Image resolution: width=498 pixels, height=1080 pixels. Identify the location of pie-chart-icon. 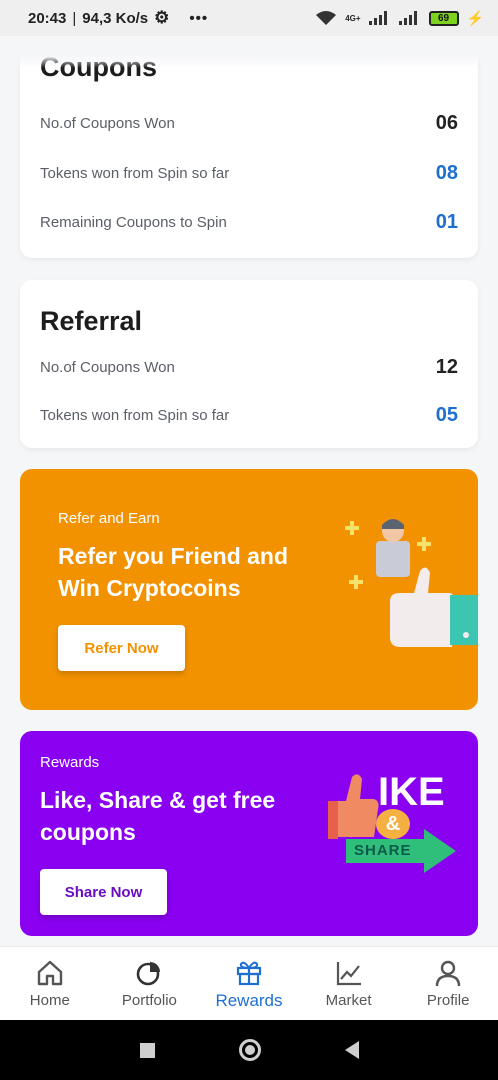
(149, 974).